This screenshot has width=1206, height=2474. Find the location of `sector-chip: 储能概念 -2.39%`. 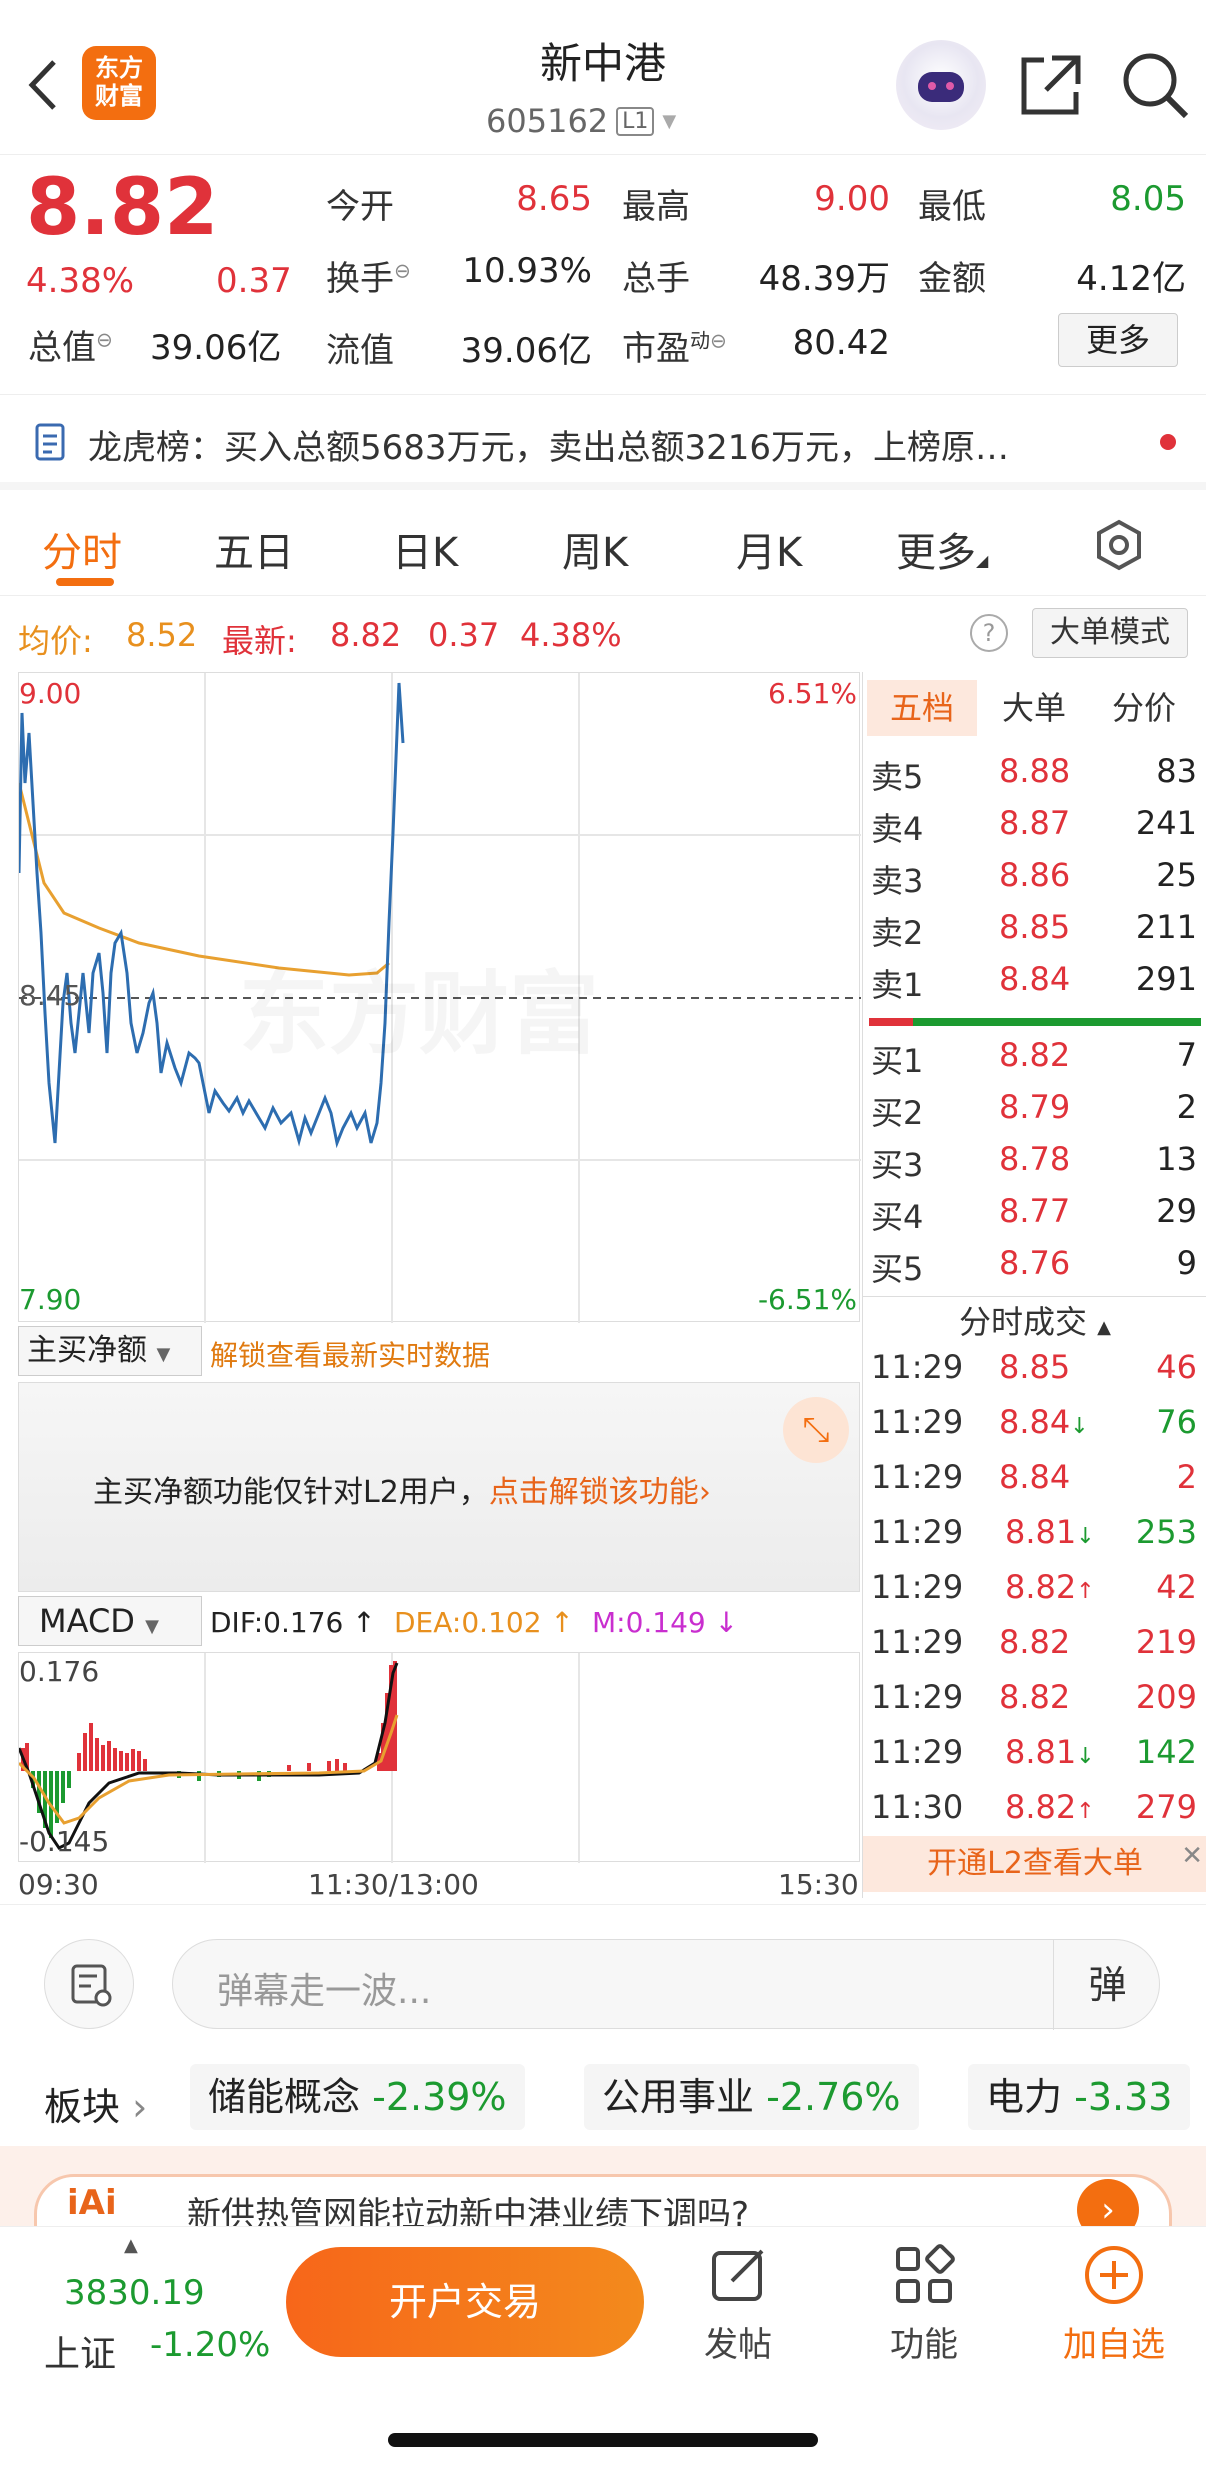

sector-chip: 储能概念 -2.39% is located at coordinates (357, 2097).